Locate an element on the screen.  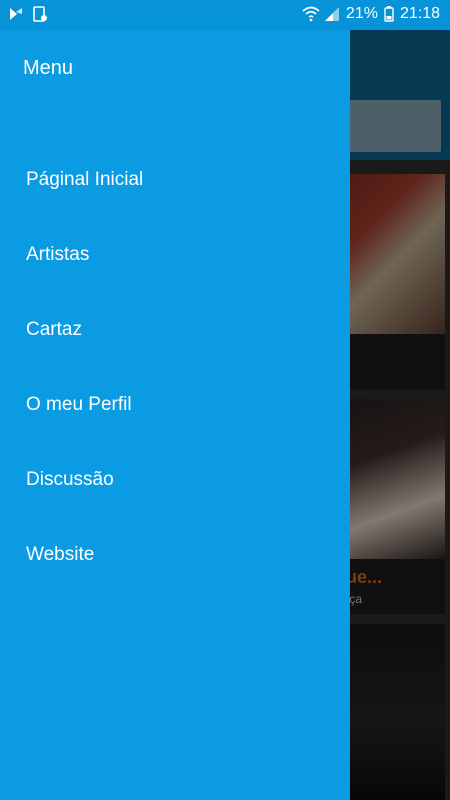
menu-item-label: Website is located at coordinates (60, 554).